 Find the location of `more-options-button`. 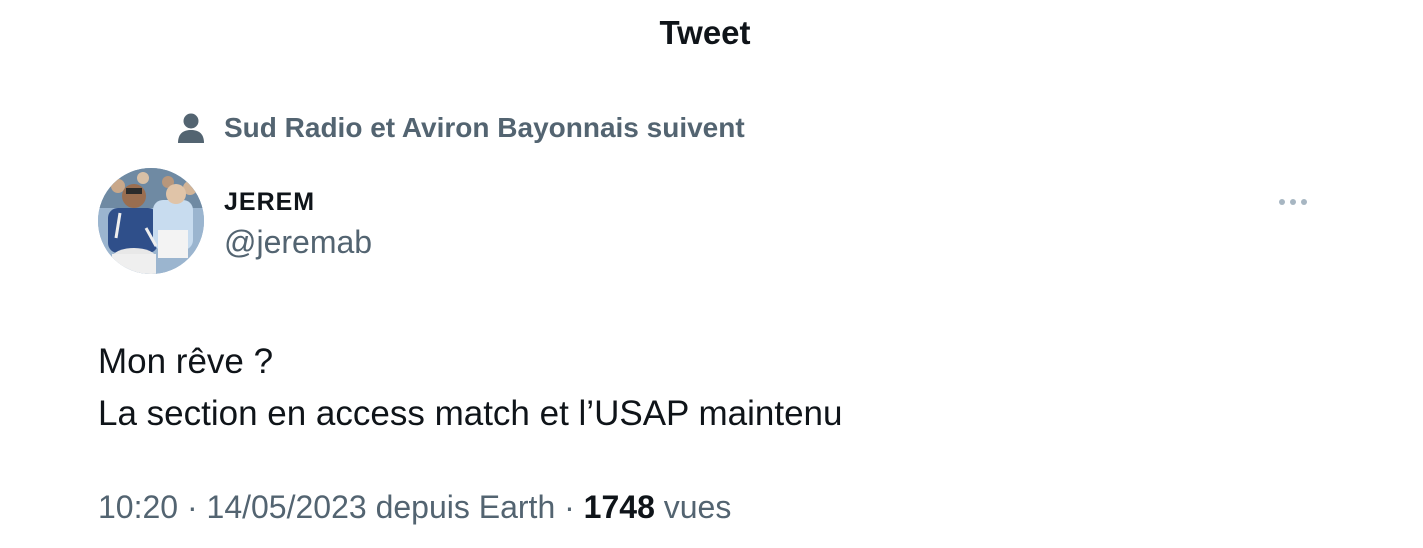

more-options-button is located at coordinates (1293, 202).